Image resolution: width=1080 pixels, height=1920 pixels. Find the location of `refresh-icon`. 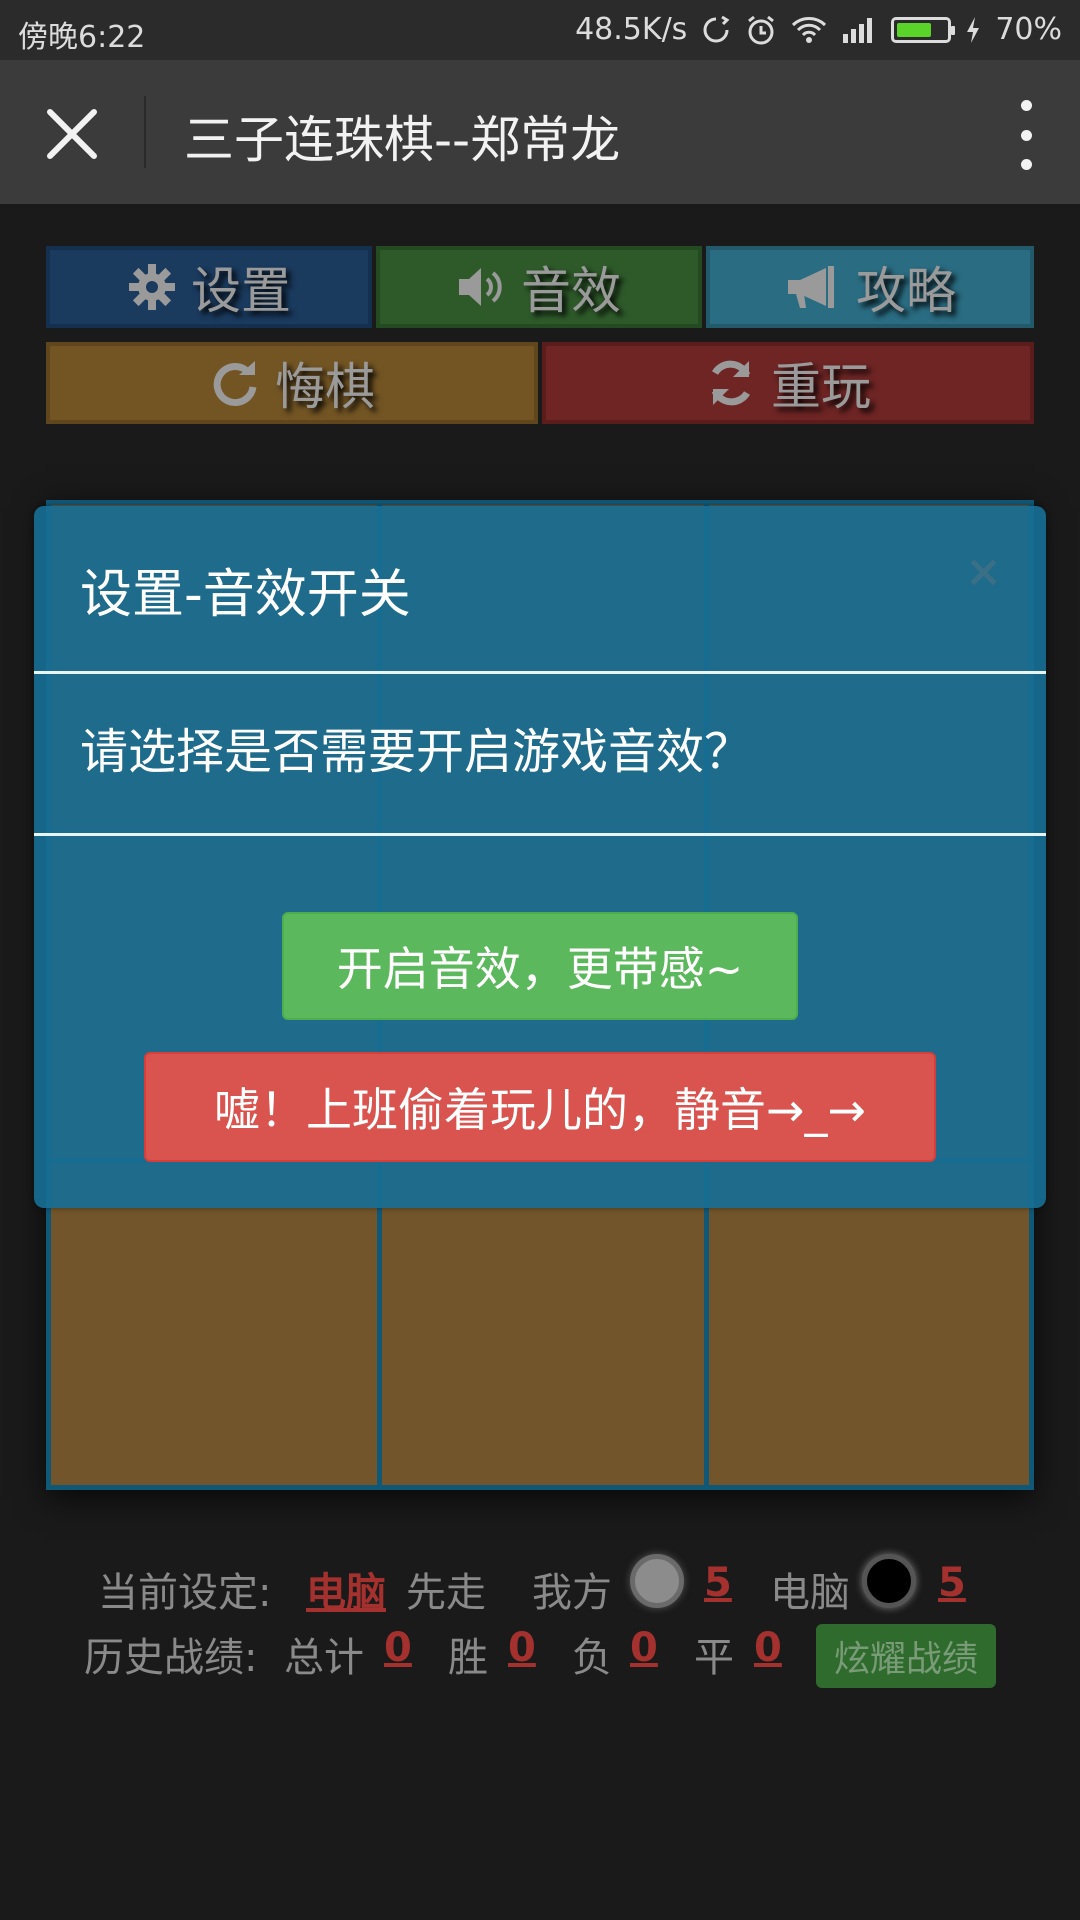

refresh-icon is located at coordinates (731, 383).